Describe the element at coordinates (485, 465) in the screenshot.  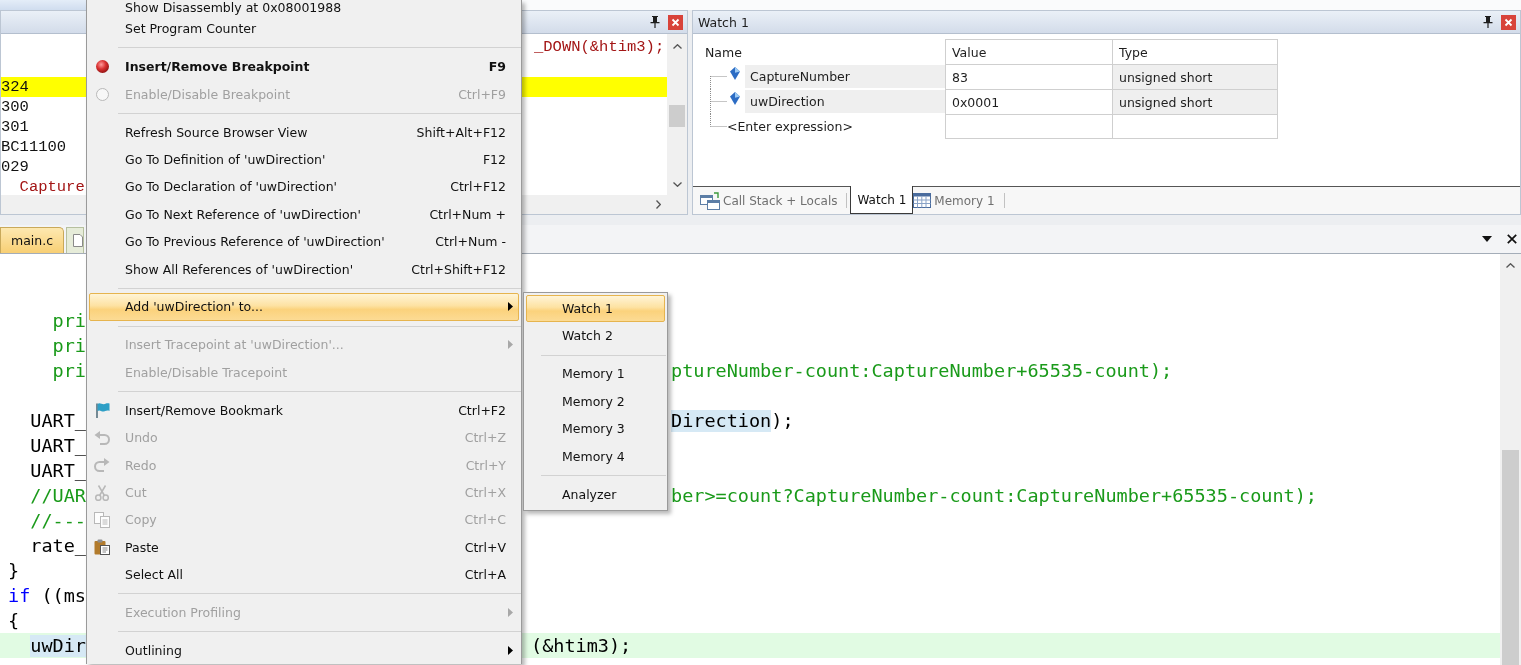
I see `shortcut-text: Ctrl+Y` at that location.